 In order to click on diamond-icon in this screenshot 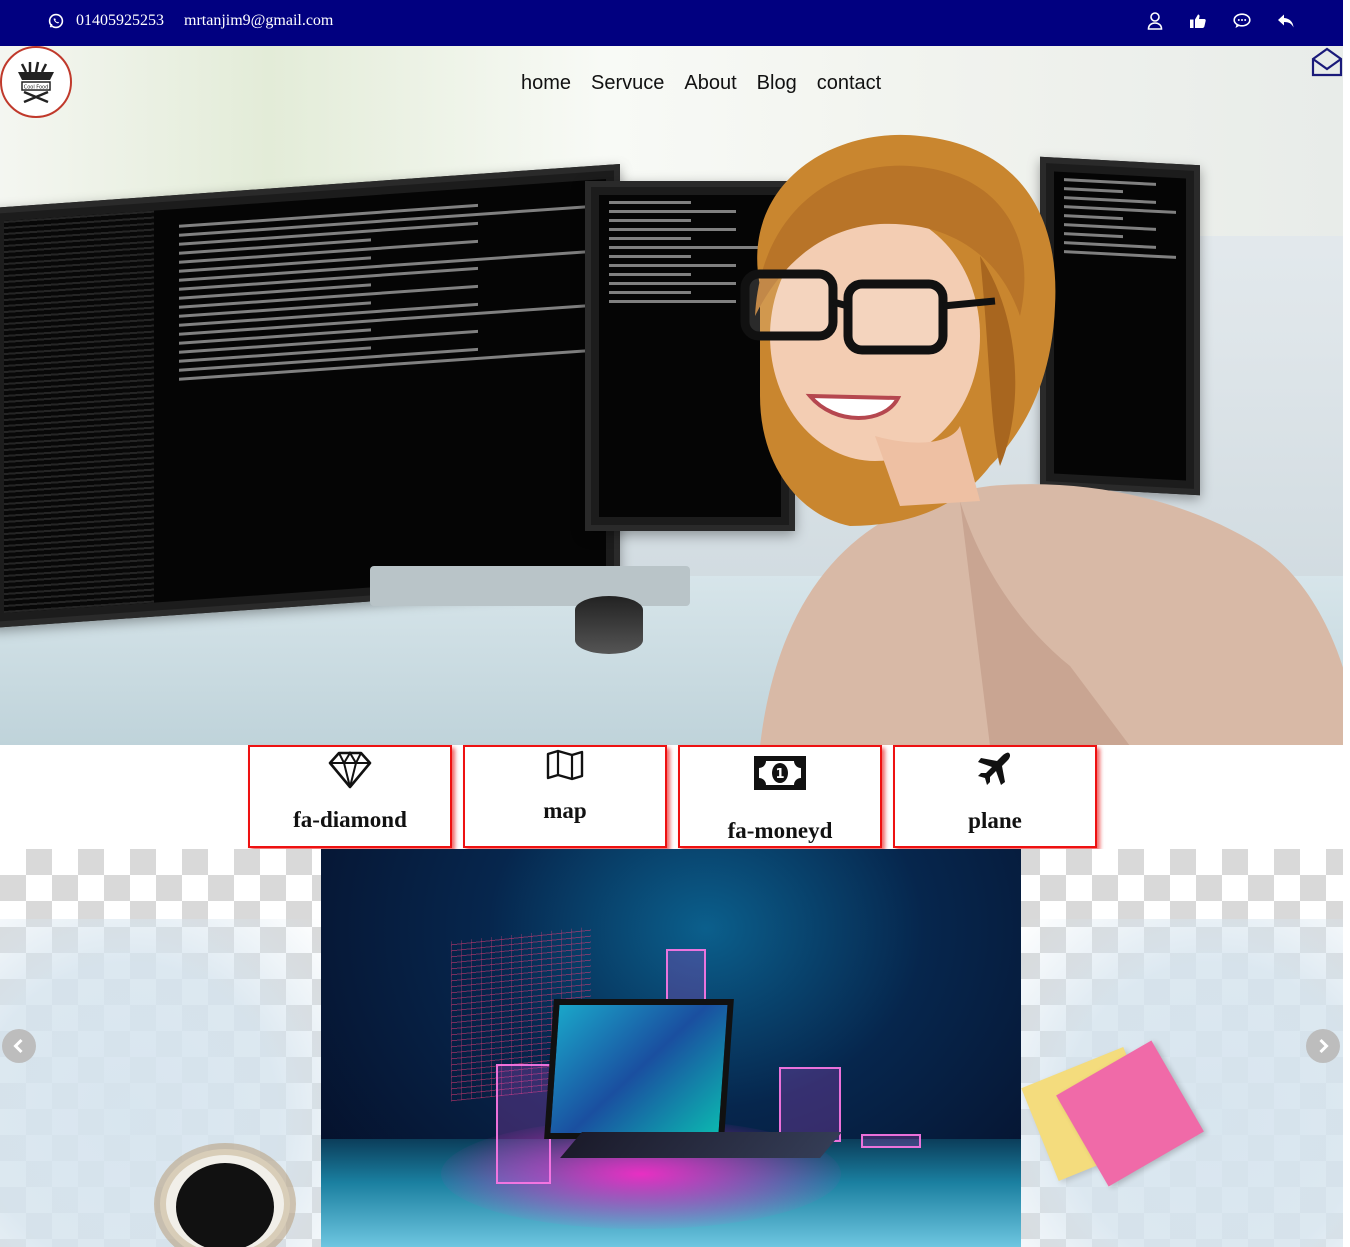, I will do `click(350, 770)`.